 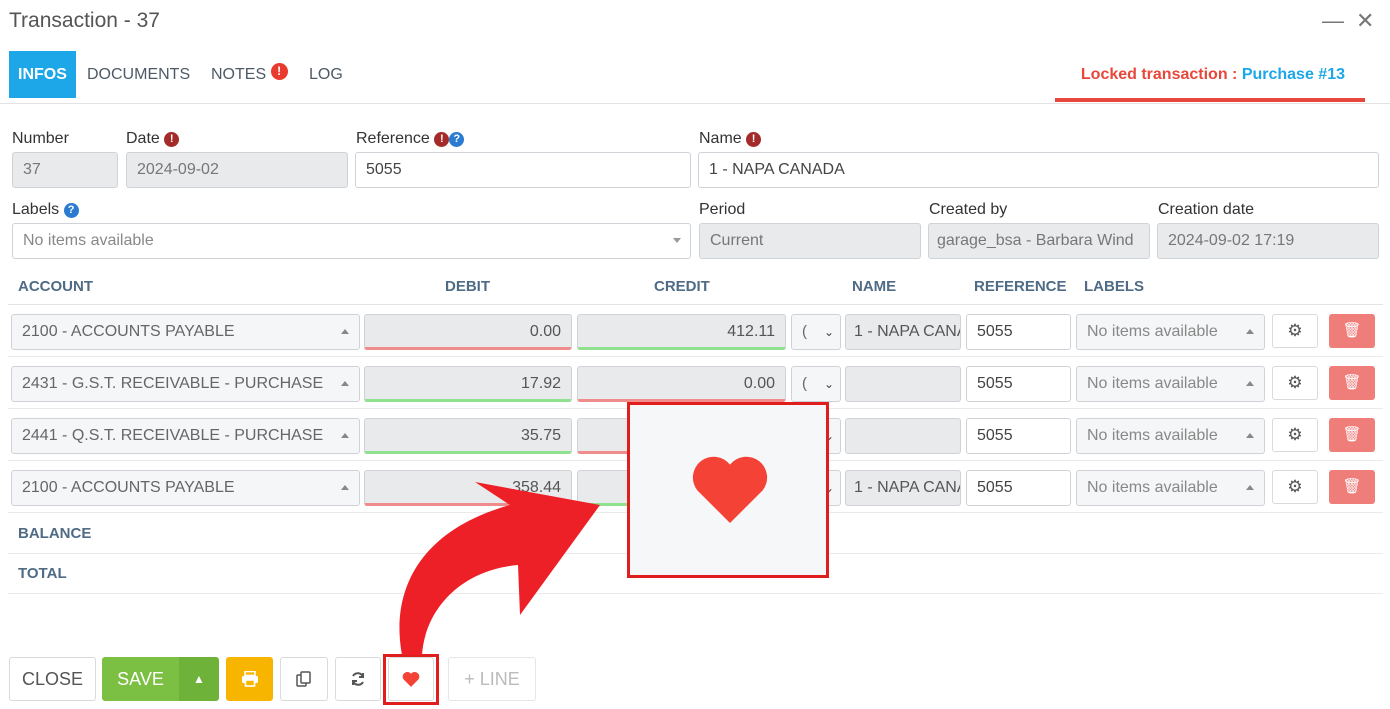 I want to click on labels-select: No items available, so click(x=351, y=241).